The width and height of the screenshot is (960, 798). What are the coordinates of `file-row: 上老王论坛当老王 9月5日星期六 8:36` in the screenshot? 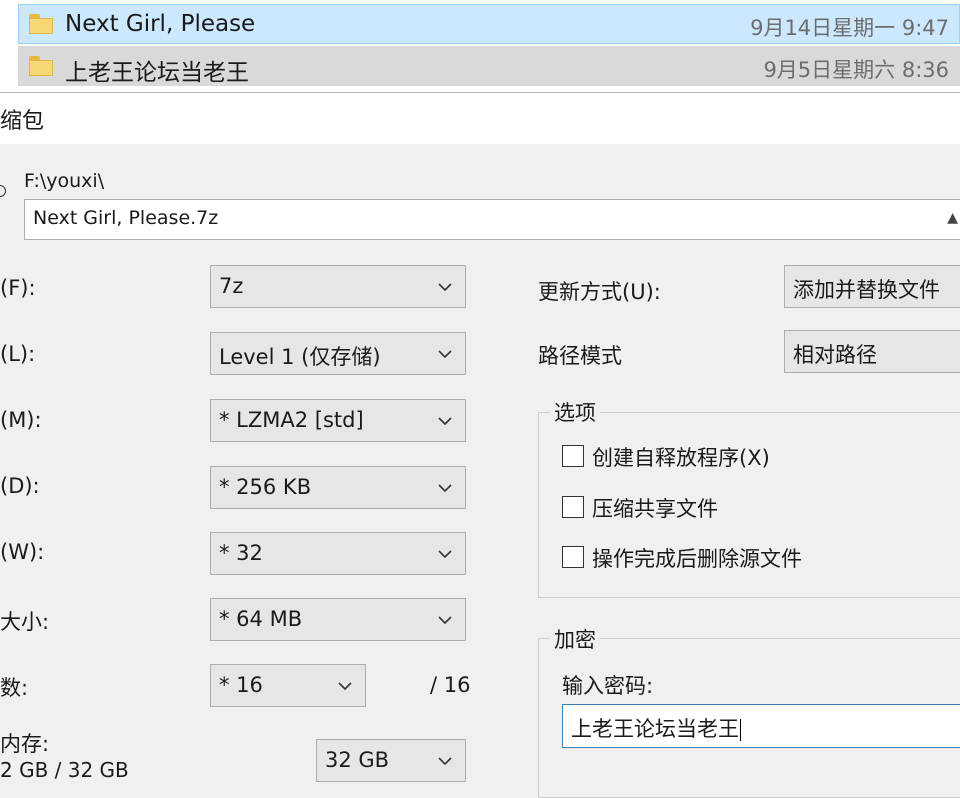 It's located at (489, 66).